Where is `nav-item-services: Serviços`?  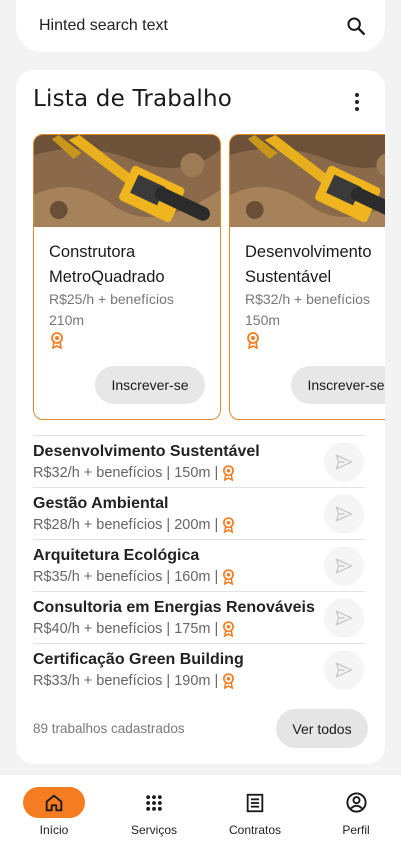
nav-item-services: Serviços is located at coordinates (154, 810).